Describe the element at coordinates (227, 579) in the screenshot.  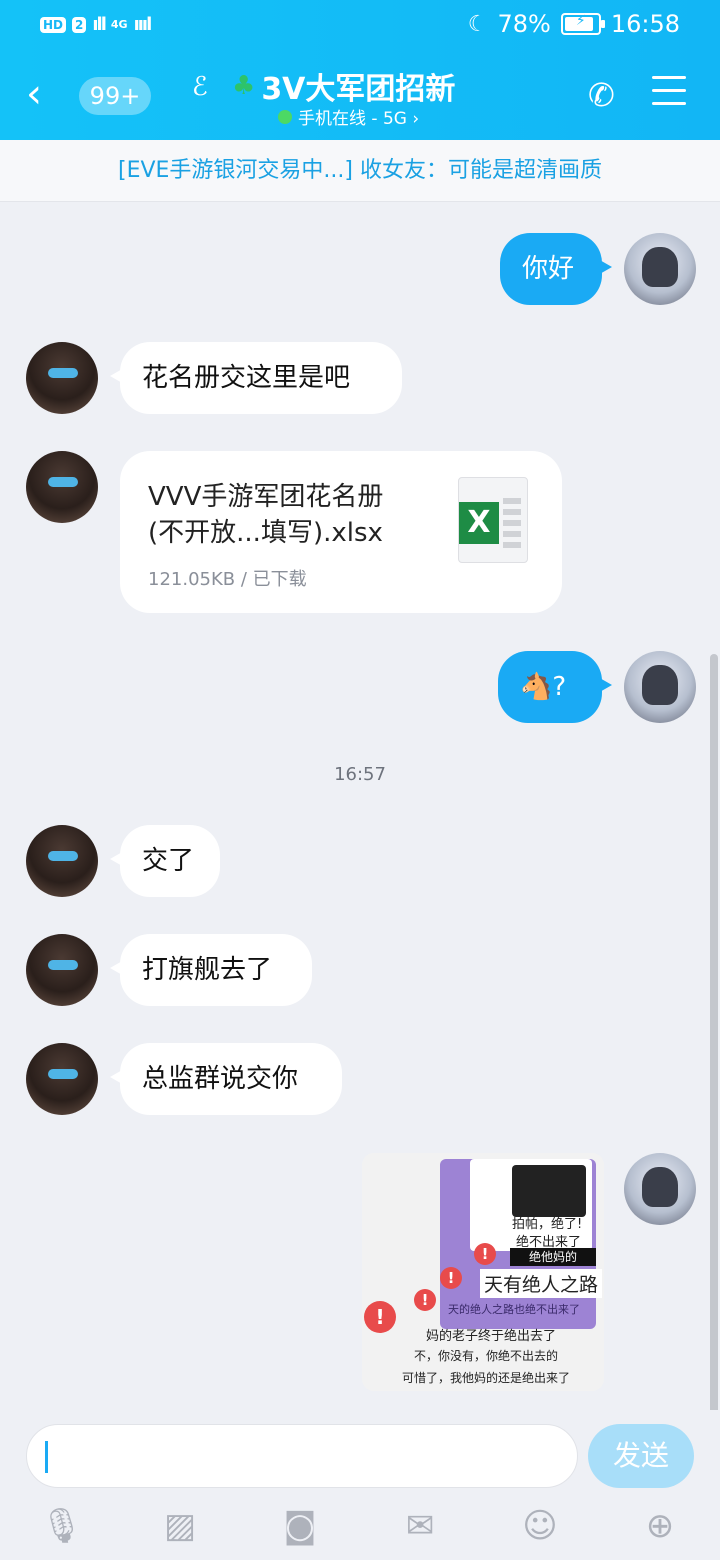
I see `file-meta: 121.05KB / 已下载` at that location.